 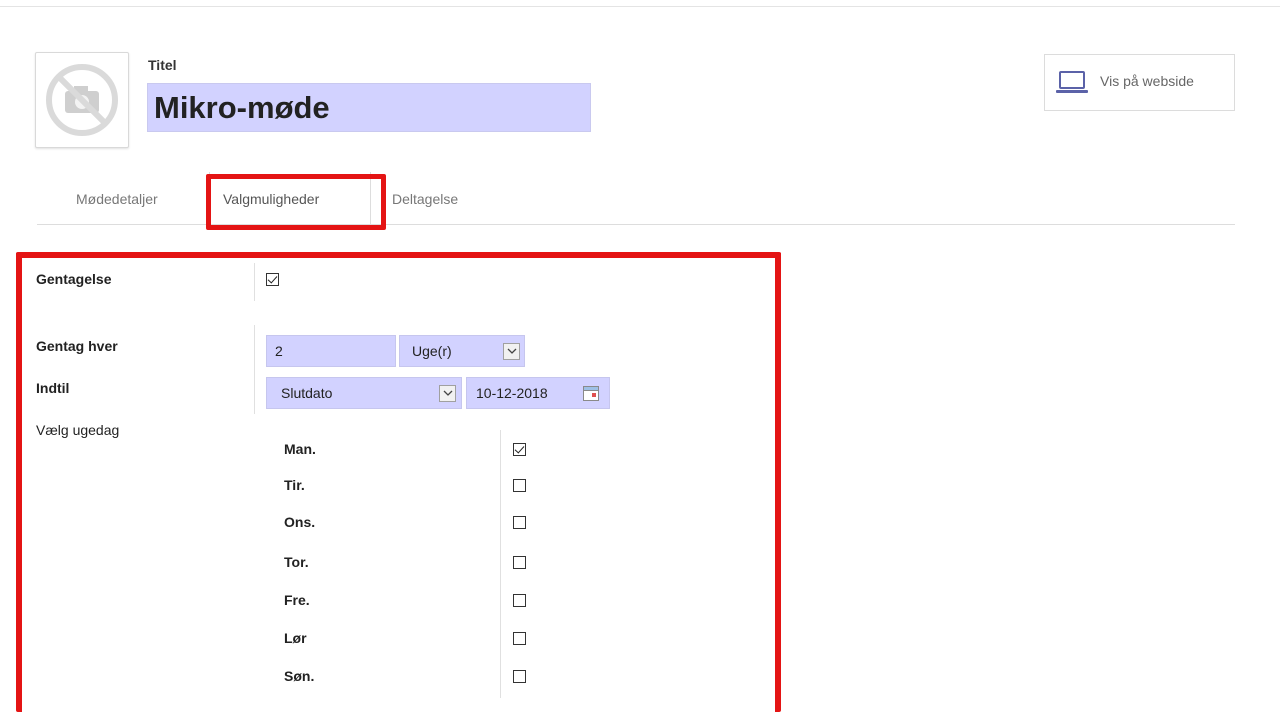 What do you see at coordinates (1147, 81) in the screenshot?
I see `view-on-website-label: Vis på webside` at bounding box center [1147, 81].